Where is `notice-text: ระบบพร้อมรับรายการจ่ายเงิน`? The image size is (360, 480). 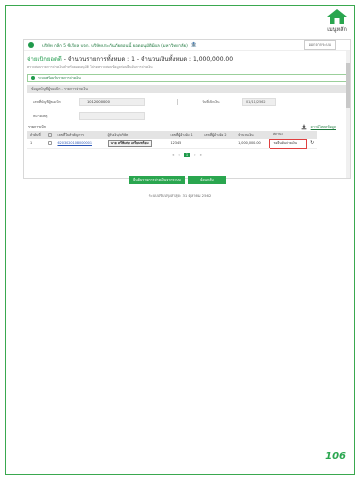
notice-text: ระบบพร้อมรับรายการจ่ายเงิน is located at coordinates (59, 77).